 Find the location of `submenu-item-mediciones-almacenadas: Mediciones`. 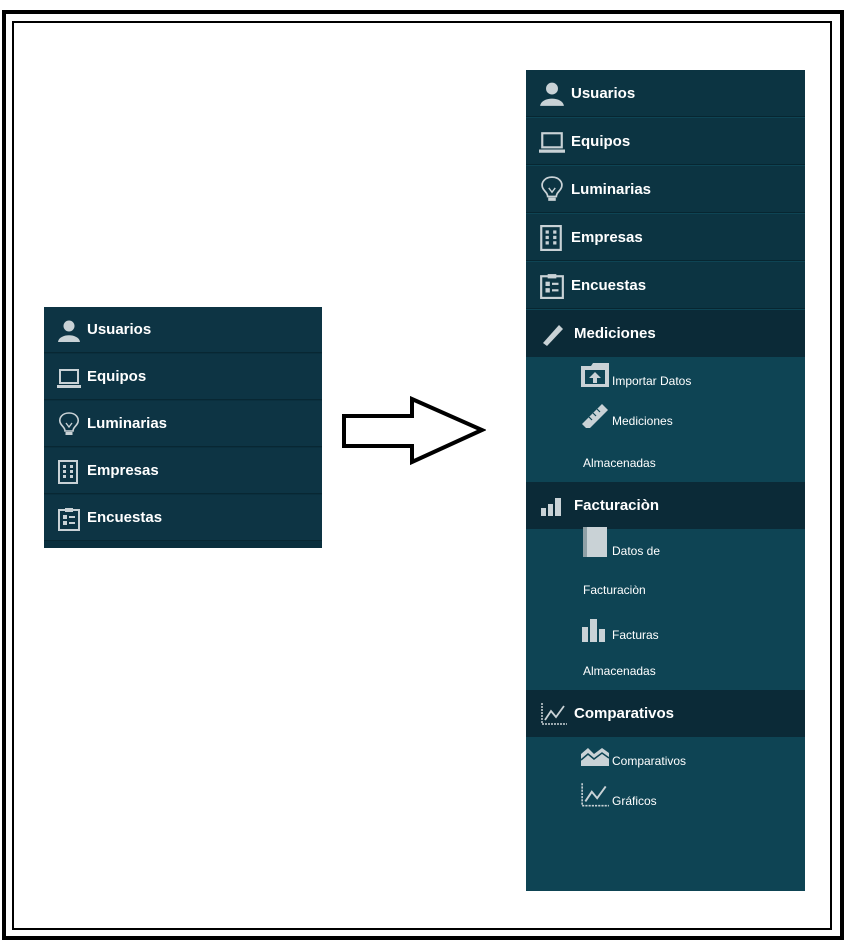

submenu-item-mediciones-almacenadas: Mediciones is located at coordinates (626, 414).